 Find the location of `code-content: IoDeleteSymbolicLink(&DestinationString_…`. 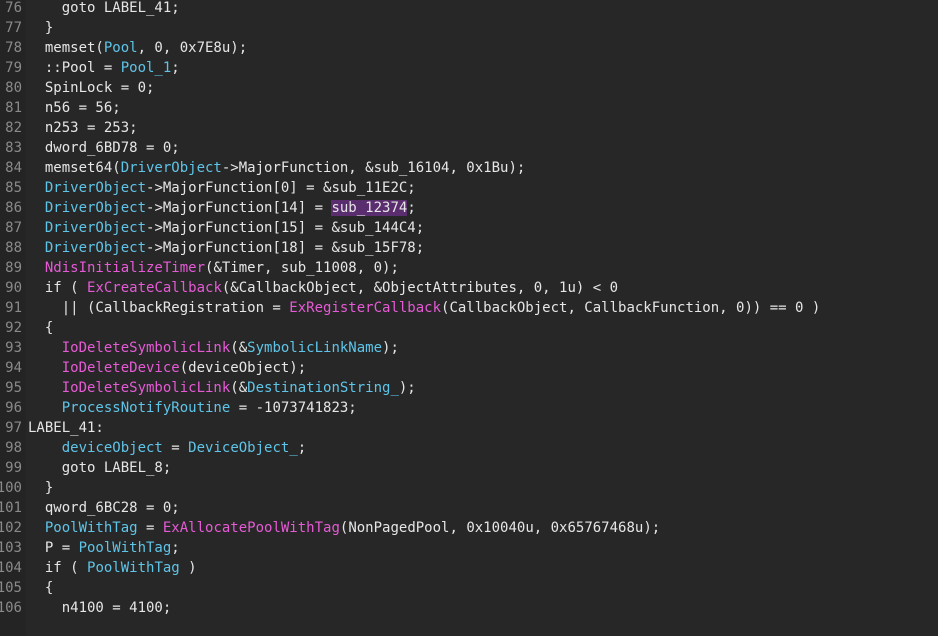

code-content: IoDeleteSymbolicLink(&DestinationString_… is located at coordinates (222, 388).